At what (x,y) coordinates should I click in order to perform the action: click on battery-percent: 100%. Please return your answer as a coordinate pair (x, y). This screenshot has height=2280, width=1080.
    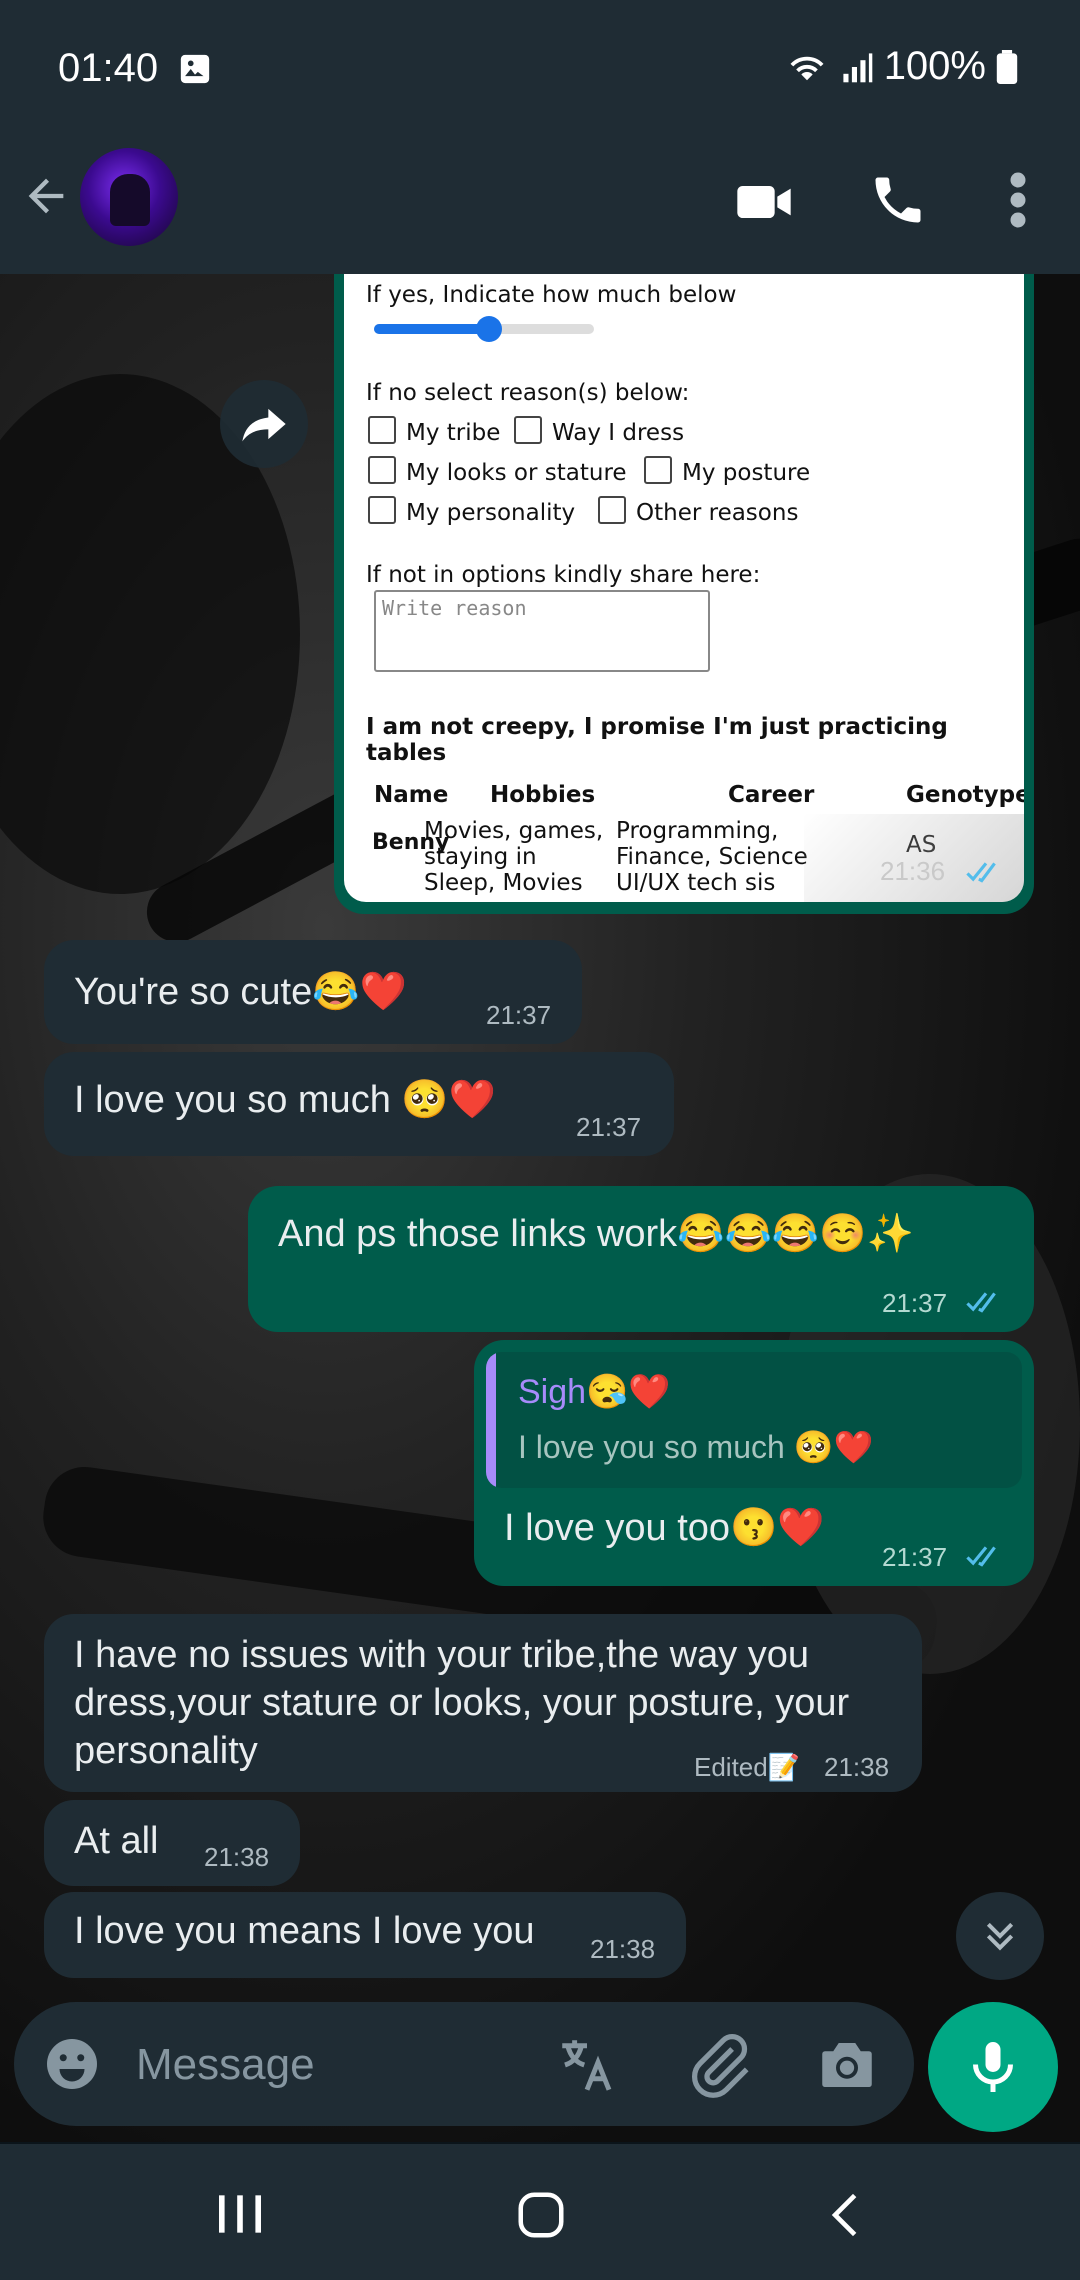
    Looking at the image, I should click on (934, 66).